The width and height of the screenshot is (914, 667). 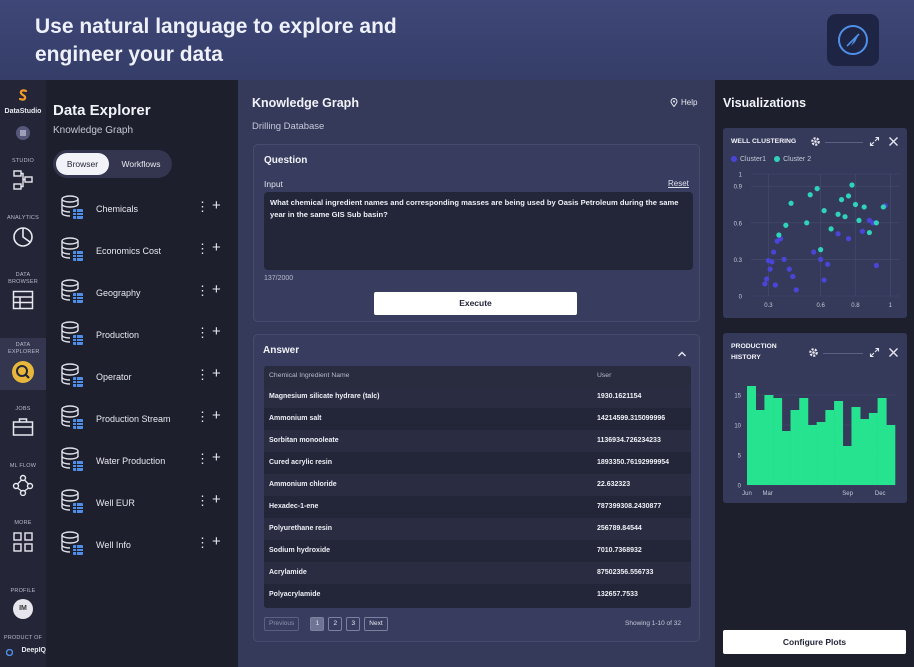 What do you see at coordinates (741, 298) in the screenshot?
I see `y-tick-label: 0` at bounding box center [741, 298].